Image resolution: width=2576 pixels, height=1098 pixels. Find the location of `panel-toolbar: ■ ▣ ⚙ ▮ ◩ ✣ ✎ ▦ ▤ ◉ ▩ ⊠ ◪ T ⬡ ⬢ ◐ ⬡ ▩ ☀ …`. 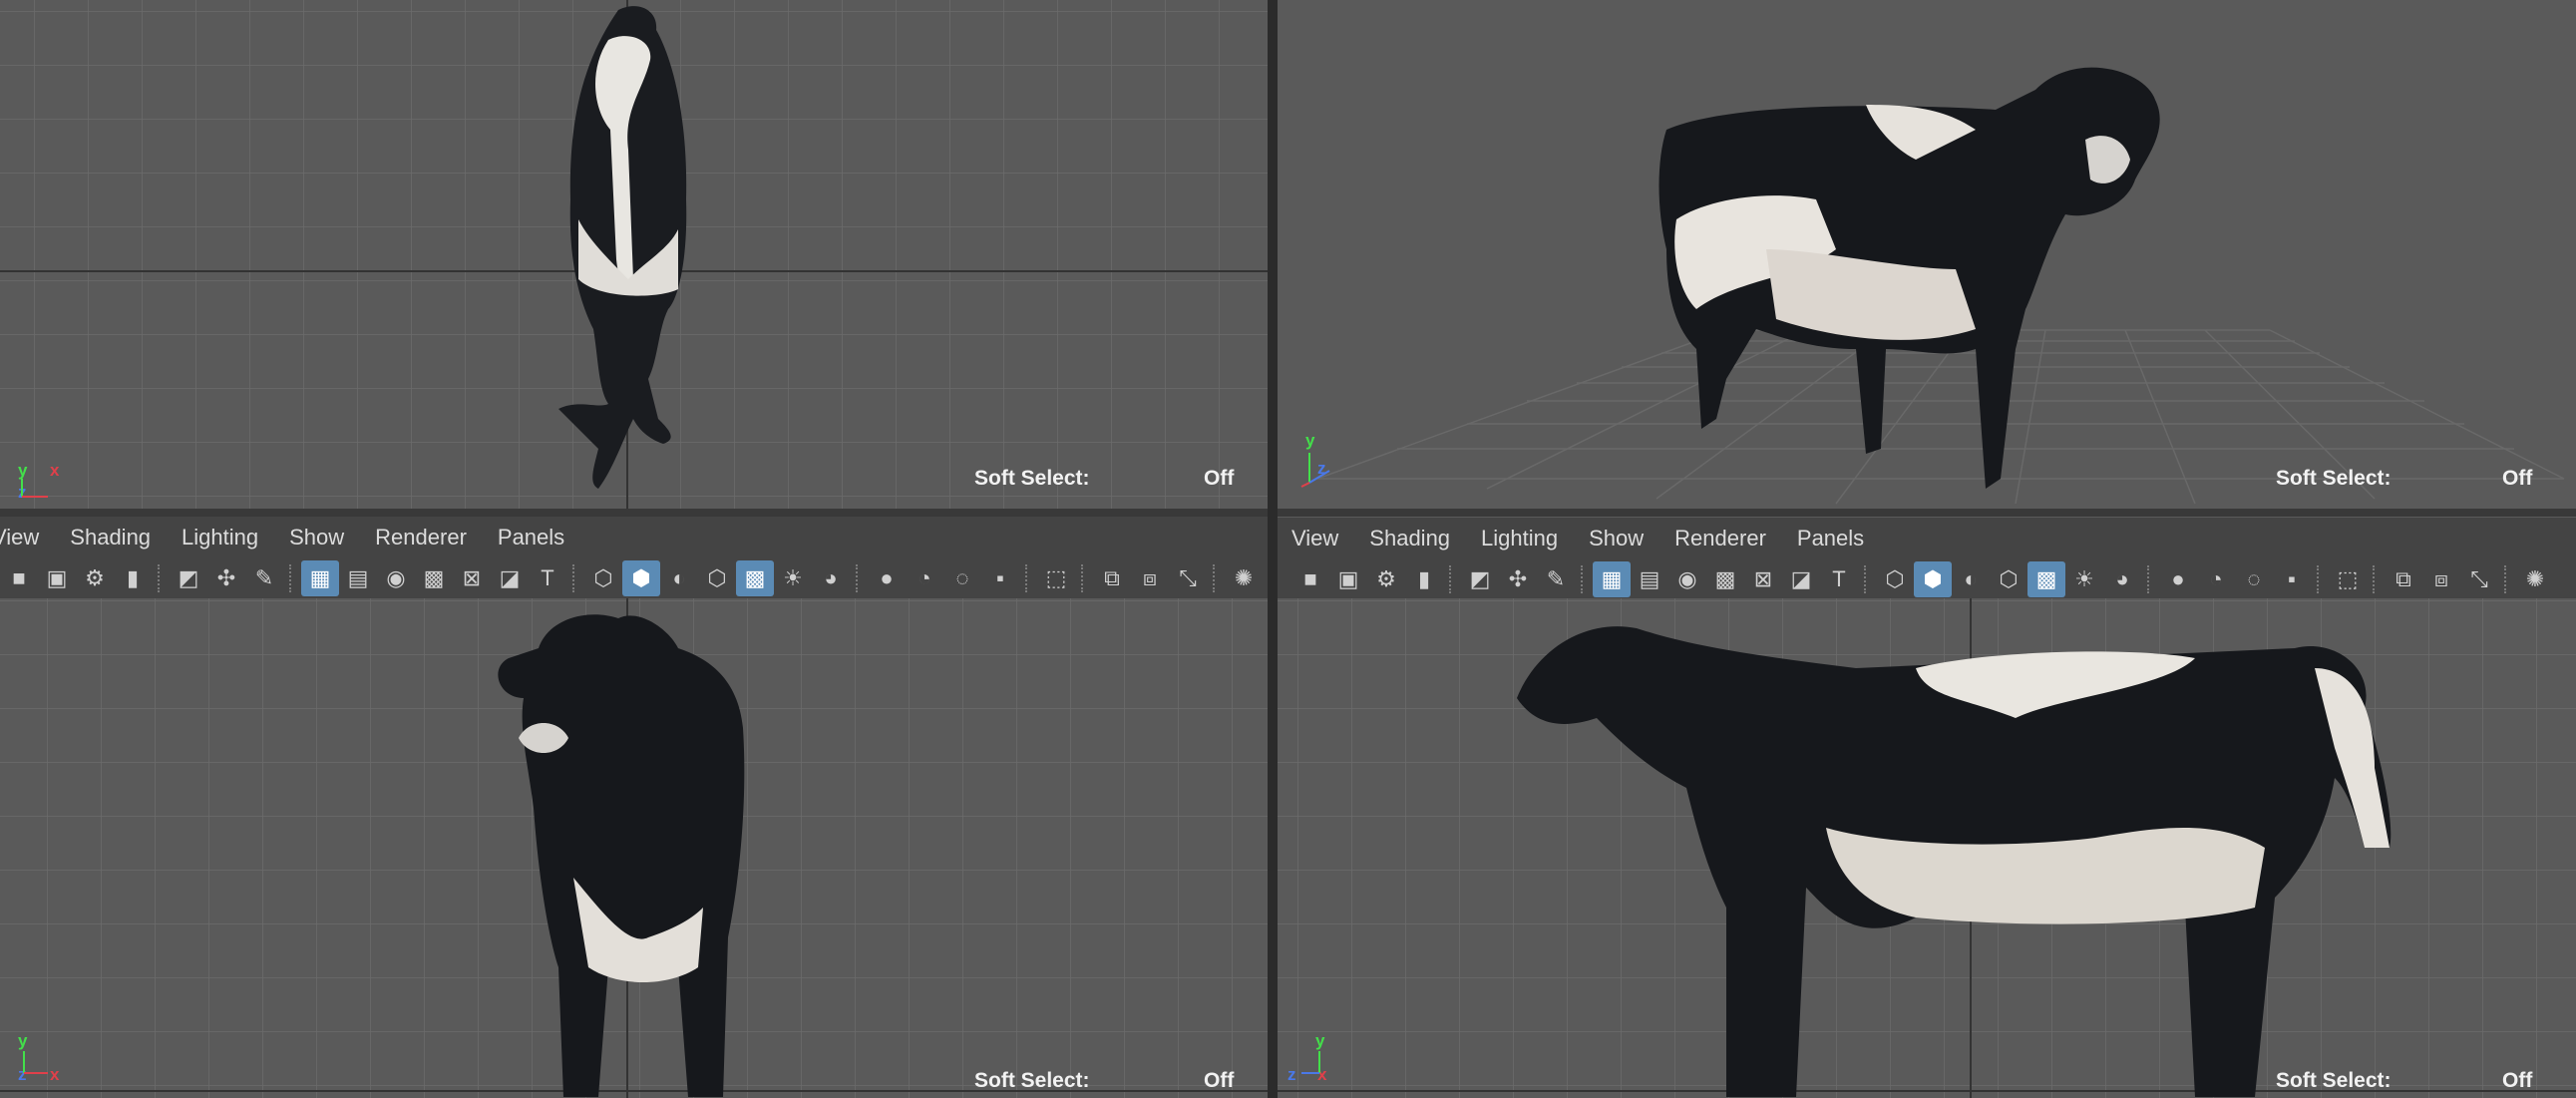

panel-toolbar: ■ ▣ ⚙ ▮ ◩ ✣ ✎ ▦ ▤ ◉ ▩ ⊠ ◪ T ⬡ ⬢ ◐ ⬡ ▩ ☀ … is located at coordinates (632, 578).